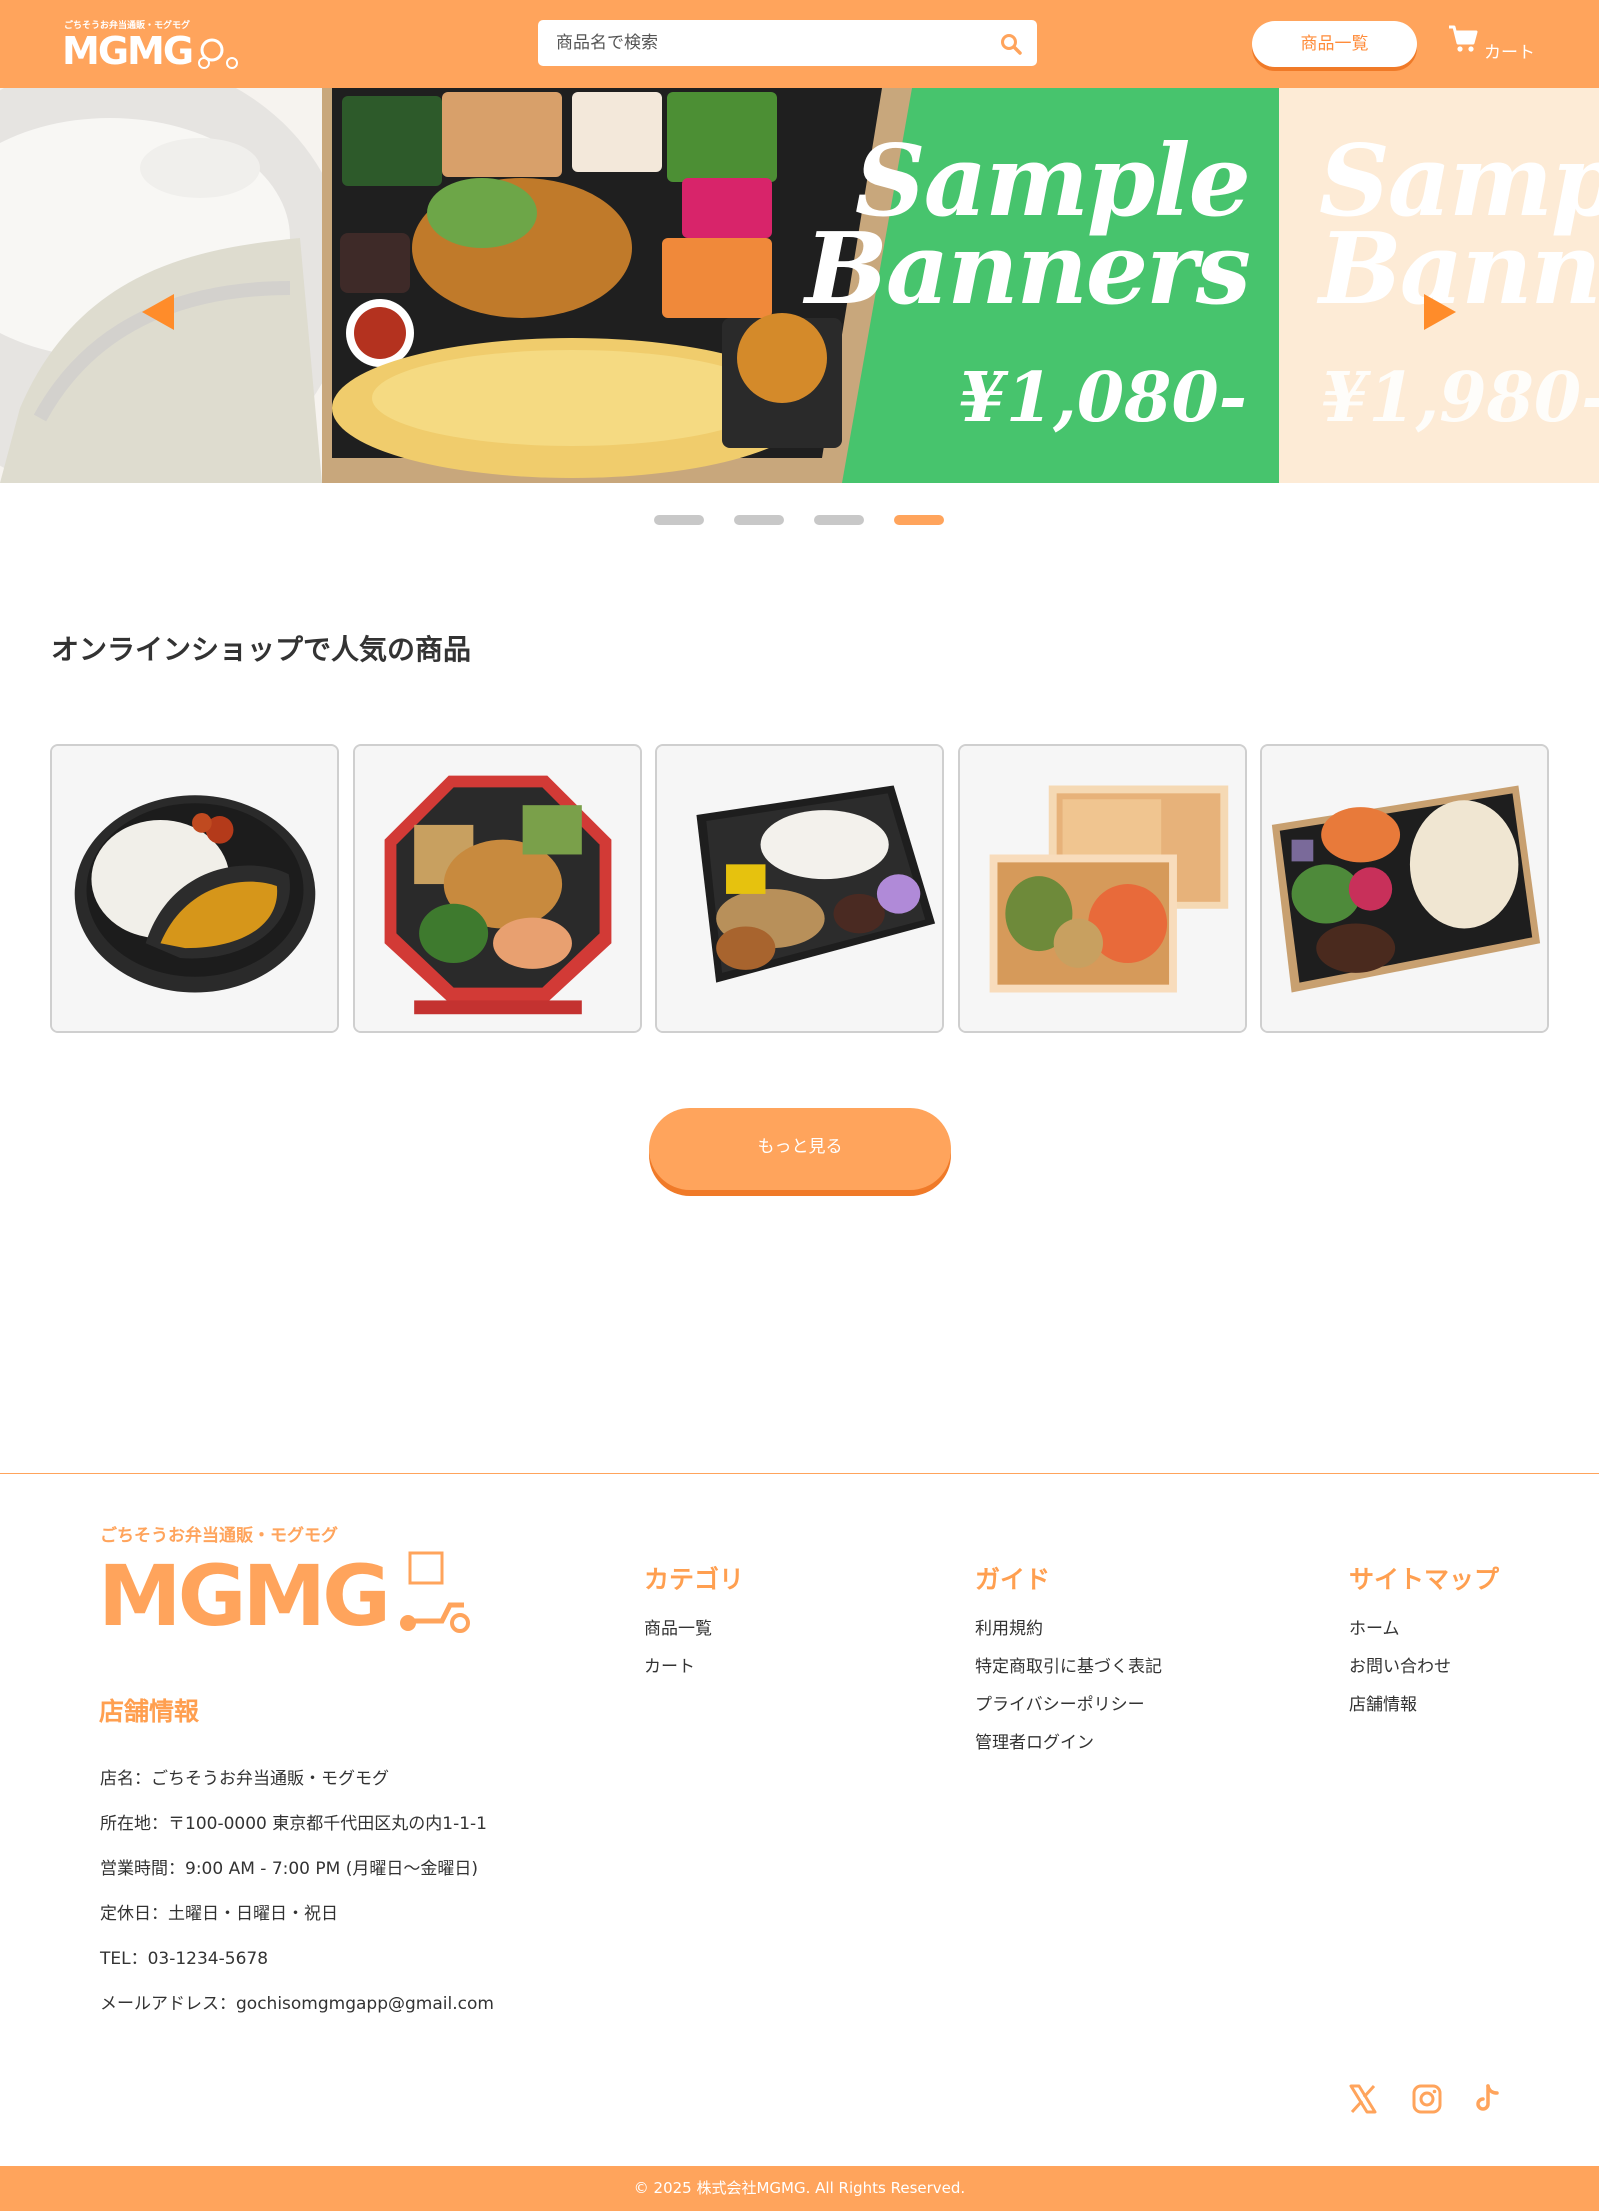 Image resolution: width=1599 pixels, height=2211 pixels. Describe the element at coordinates (1034, 1740) in the screenshot. I see `footer-link-admin-login: 管理者ログイン` at that location.